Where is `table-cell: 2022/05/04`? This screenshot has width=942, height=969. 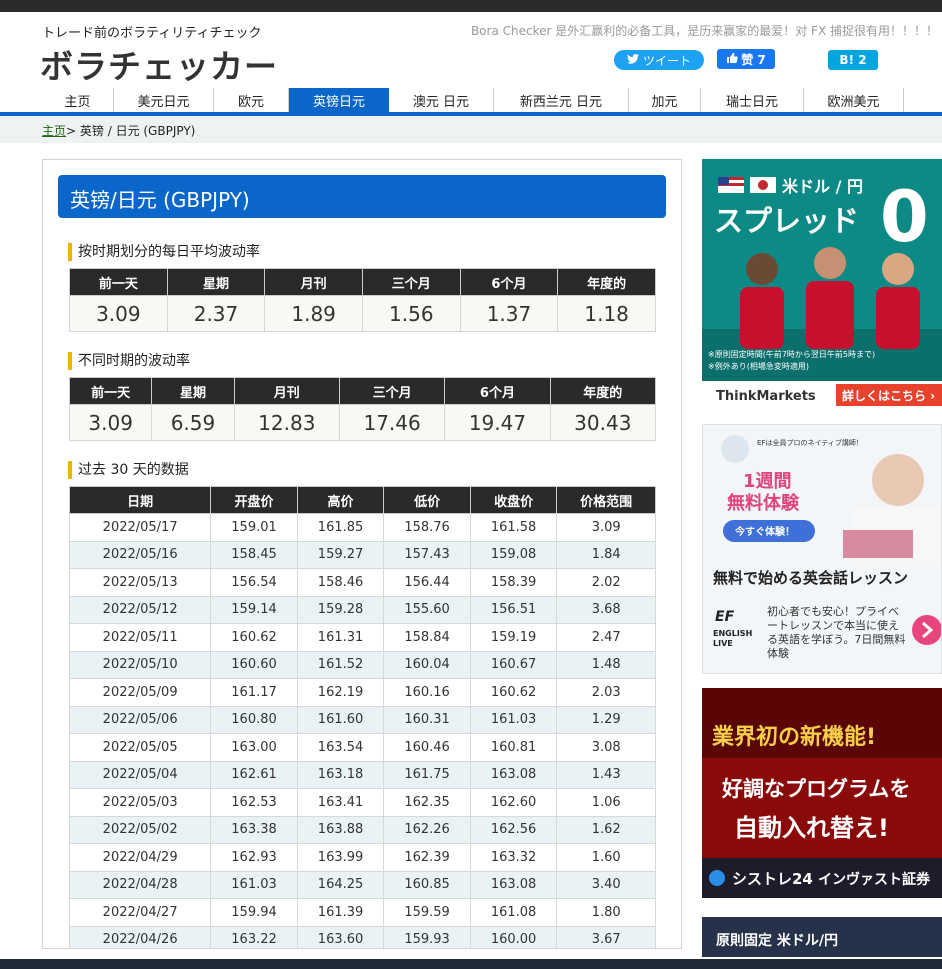 table-cell: 2022/05/04 is located at coordinates (140, 774).